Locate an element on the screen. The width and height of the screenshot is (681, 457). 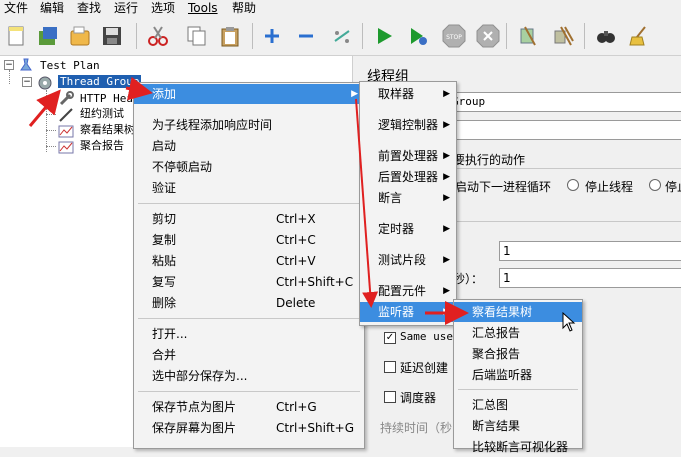
radio-stop-thread-label: 停止线程 is located at coordinates (609, 187).